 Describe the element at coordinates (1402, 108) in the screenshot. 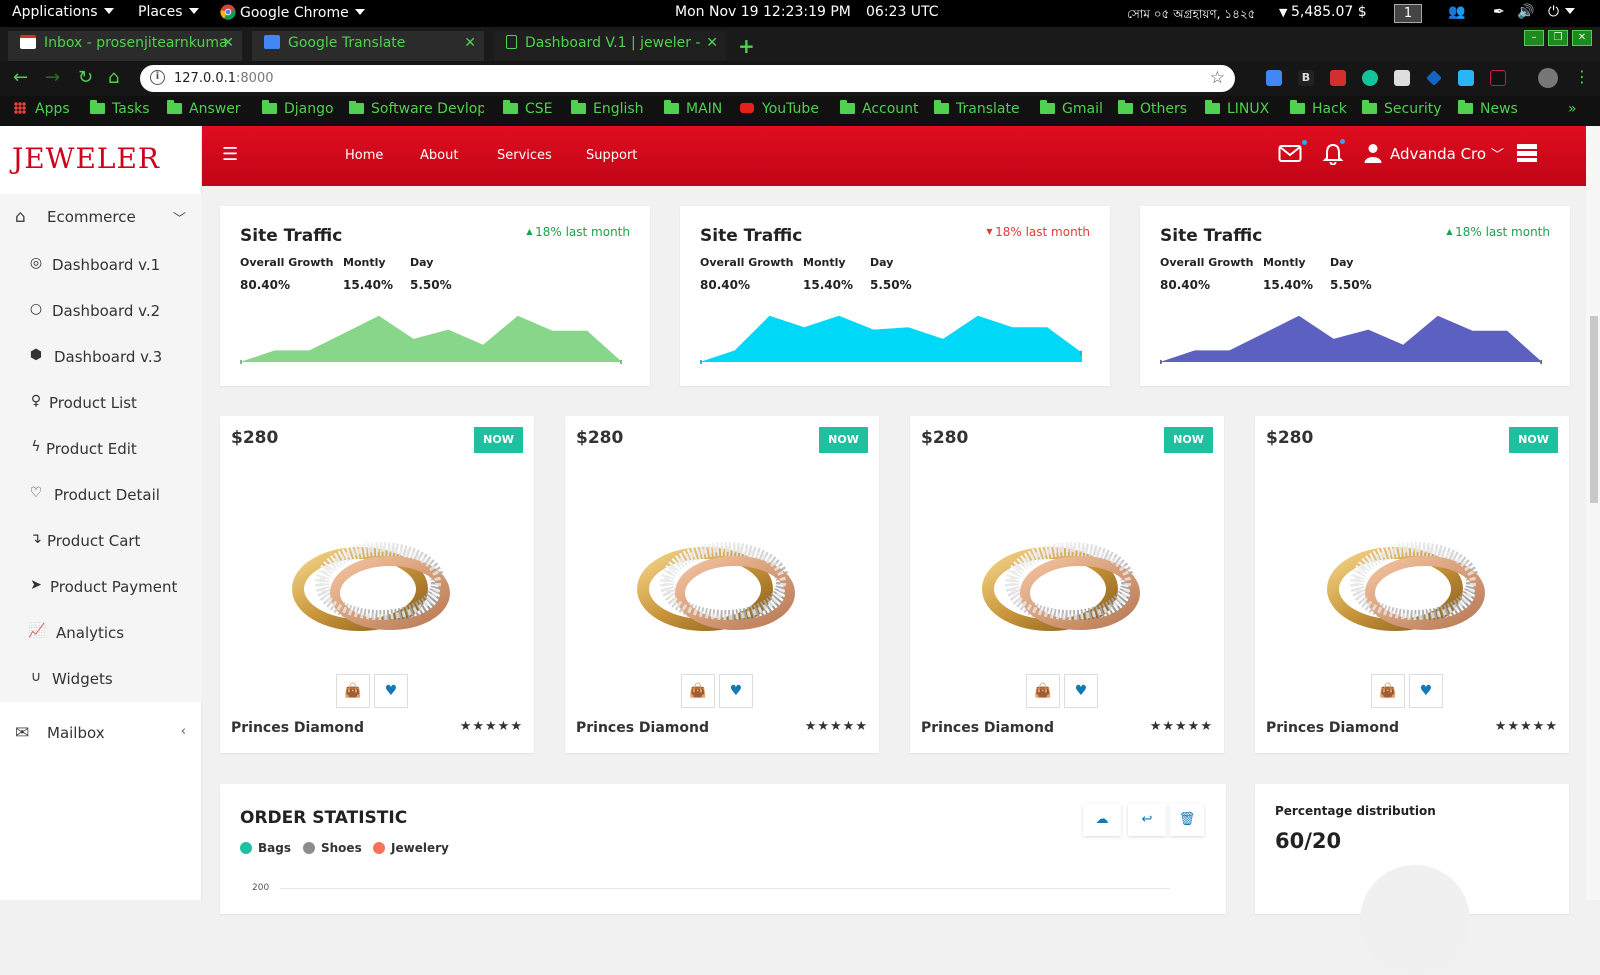

I see `bookmark-folder: Security` at that location.